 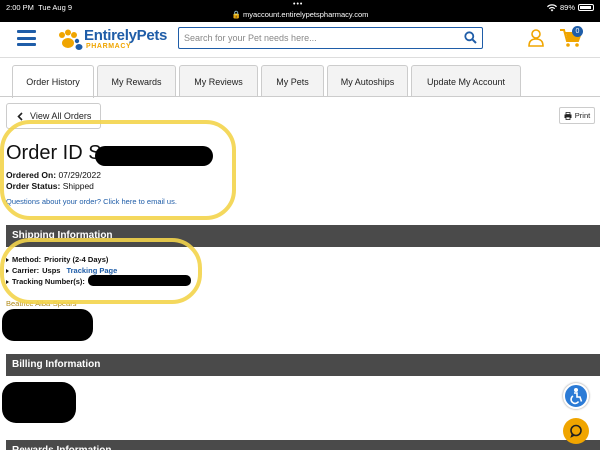 I want to click on wifi-icon, so click(x=551, y=7).